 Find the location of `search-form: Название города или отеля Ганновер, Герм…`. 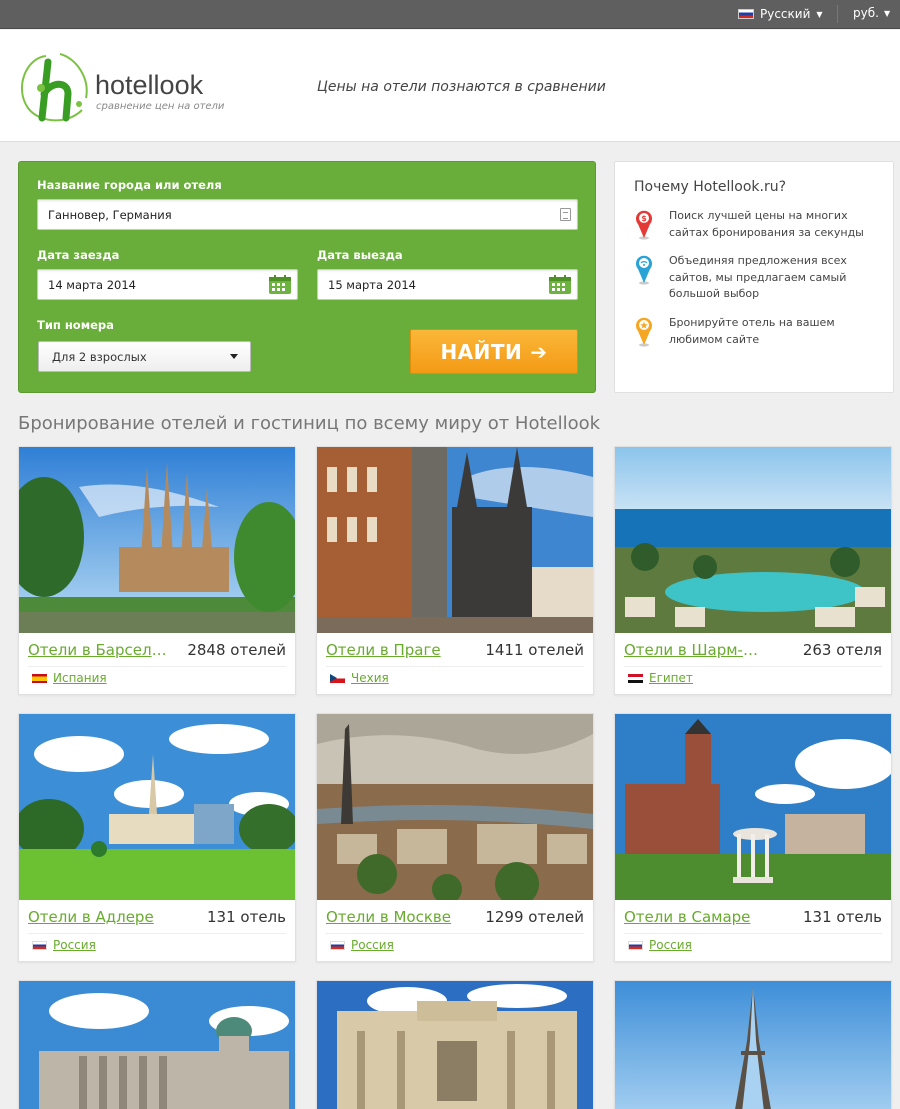

search-form: Название города или отеля Ганновер, Герм… is located at coordinates (307, 277).